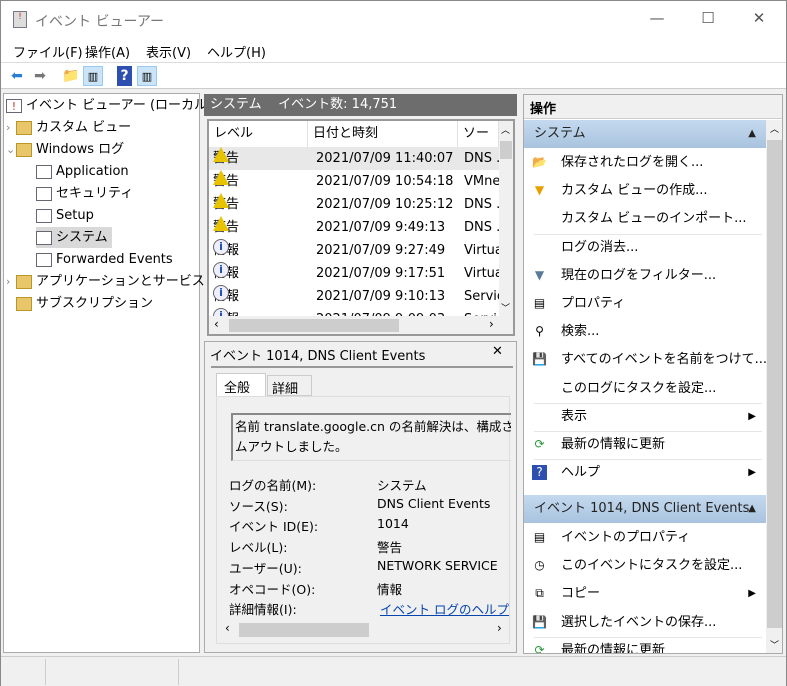 Image resolution: width=787 pixels, height=686 pixels. I want to click on event-row: i情報 2021/07/09 9:27:49 Virtua, so click(354, 250).